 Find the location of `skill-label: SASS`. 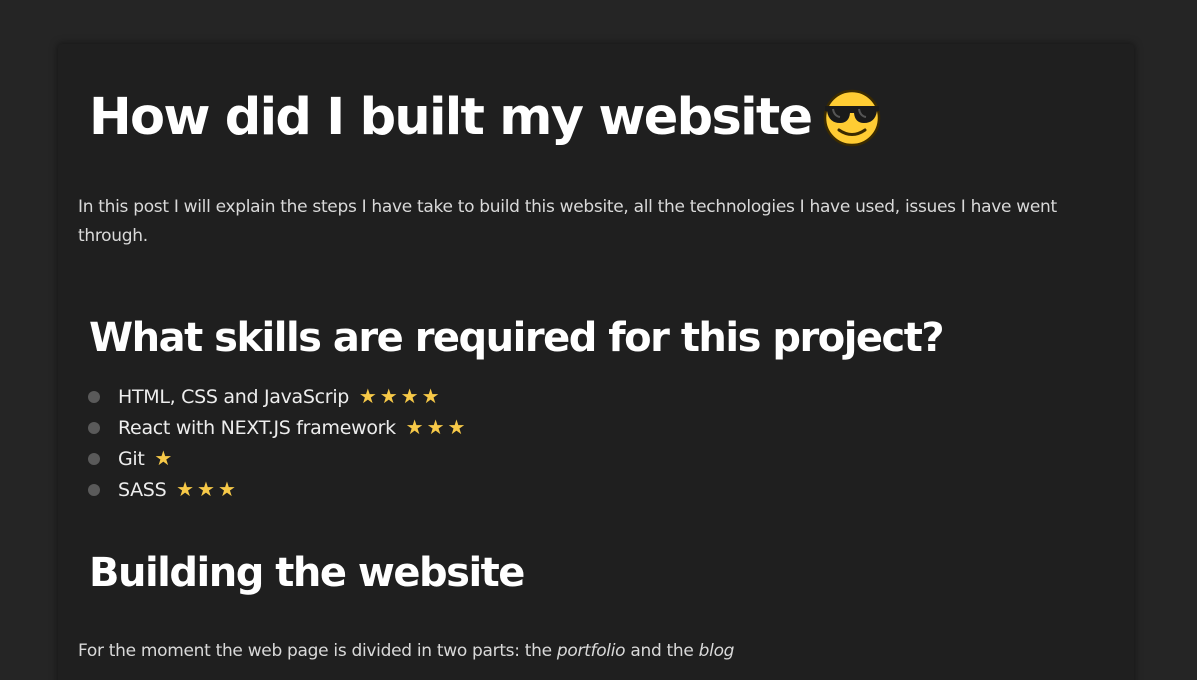

skill-label: SASS is located at coordinates (142, 490).